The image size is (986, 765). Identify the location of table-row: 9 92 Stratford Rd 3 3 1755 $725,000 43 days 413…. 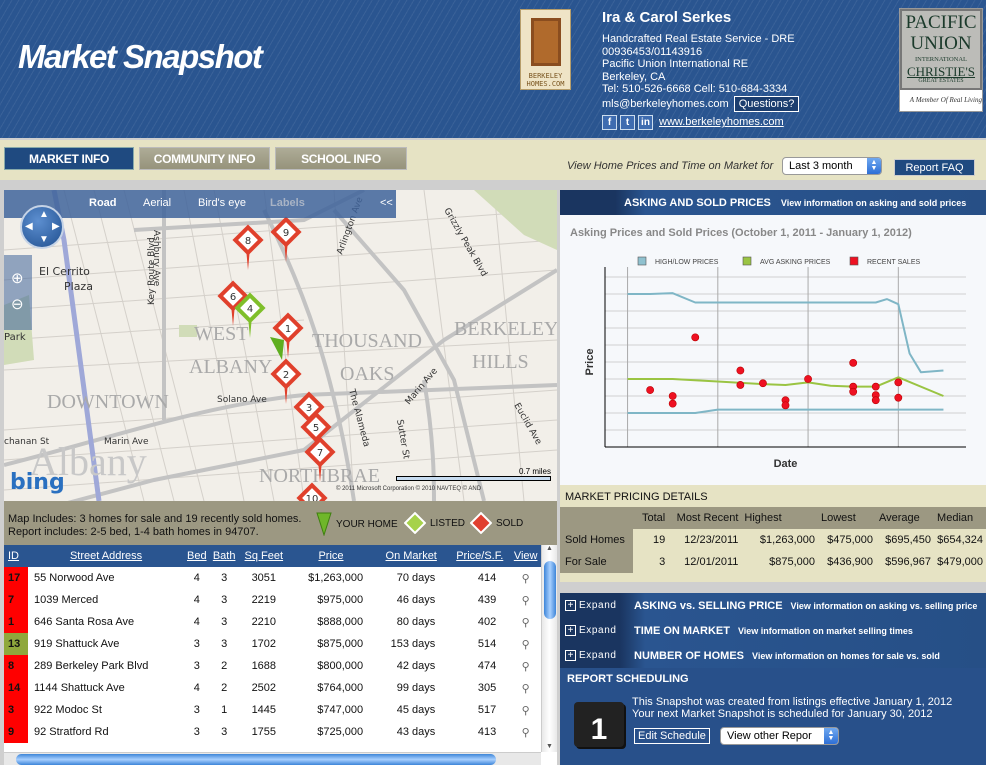
(272, 732).